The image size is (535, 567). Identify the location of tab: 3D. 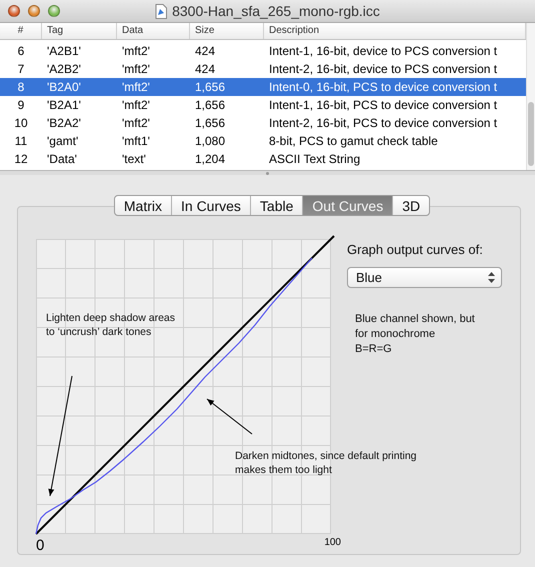
(411, 205).